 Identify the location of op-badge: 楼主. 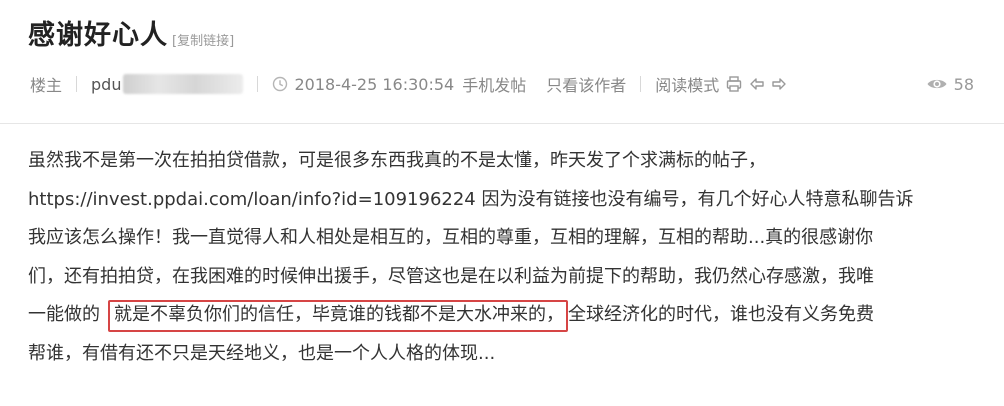
(46, 85).